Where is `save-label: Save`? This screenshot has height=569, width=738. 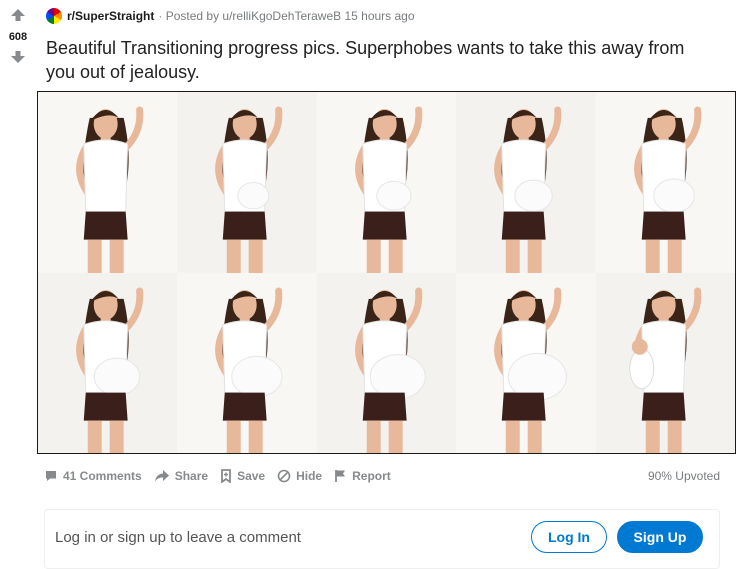
save-label: Save is located at coordinates (251, 476).